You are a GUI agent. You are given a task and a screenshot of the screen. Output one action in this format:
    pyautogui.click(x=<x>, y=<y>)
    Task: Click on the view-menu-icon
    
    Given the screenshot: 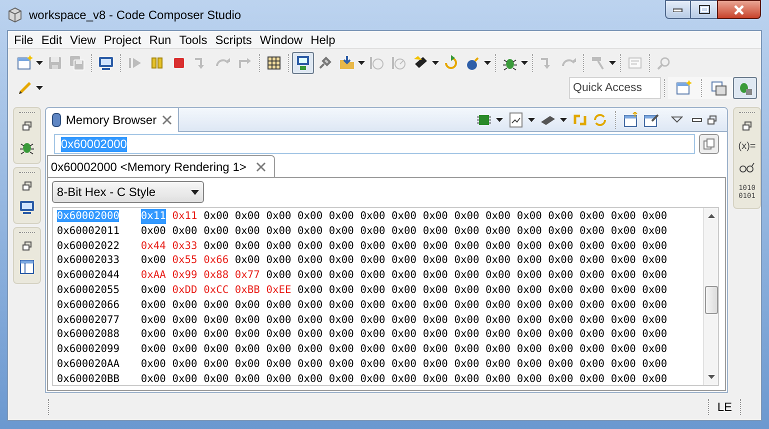 What is the action you would take?
    pyautogui.click(x=677, y=119)
    